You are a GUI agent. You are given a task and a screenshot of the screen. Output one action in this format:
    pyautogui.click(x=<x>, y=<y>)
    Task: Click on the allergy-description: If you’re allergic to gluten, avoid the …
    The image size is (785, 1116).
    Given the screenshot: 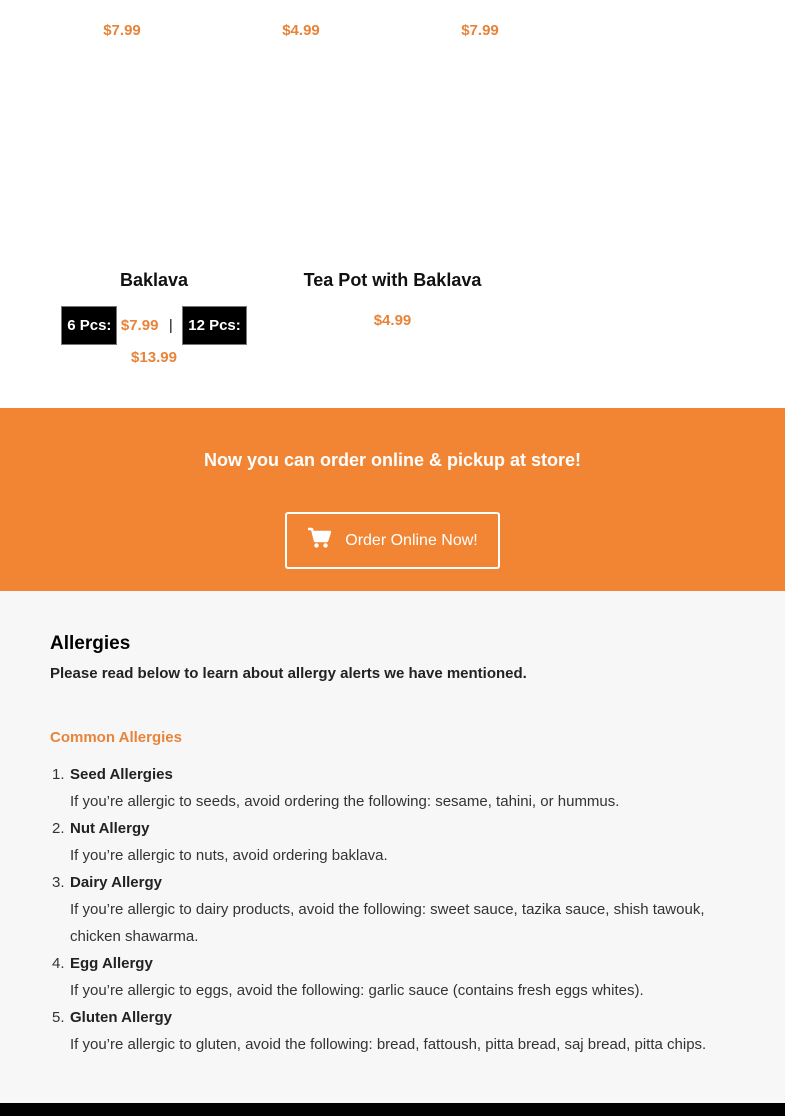 What is the action you would take?
    pyautogui.click(x=388, y=1044)
    